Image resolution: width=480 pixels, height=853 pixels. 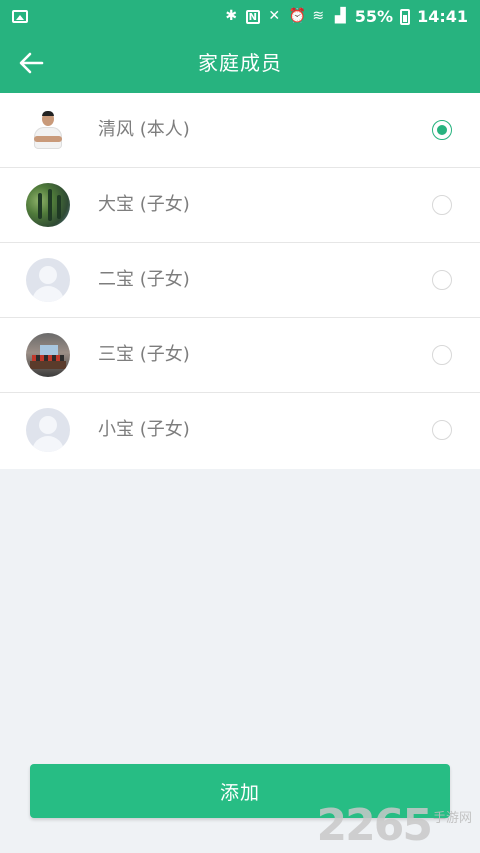 What do you see at coordinates (144, 129) in the screenshot?
I see `member-name: 清风 (本人)` at bounding box center [144, 129].